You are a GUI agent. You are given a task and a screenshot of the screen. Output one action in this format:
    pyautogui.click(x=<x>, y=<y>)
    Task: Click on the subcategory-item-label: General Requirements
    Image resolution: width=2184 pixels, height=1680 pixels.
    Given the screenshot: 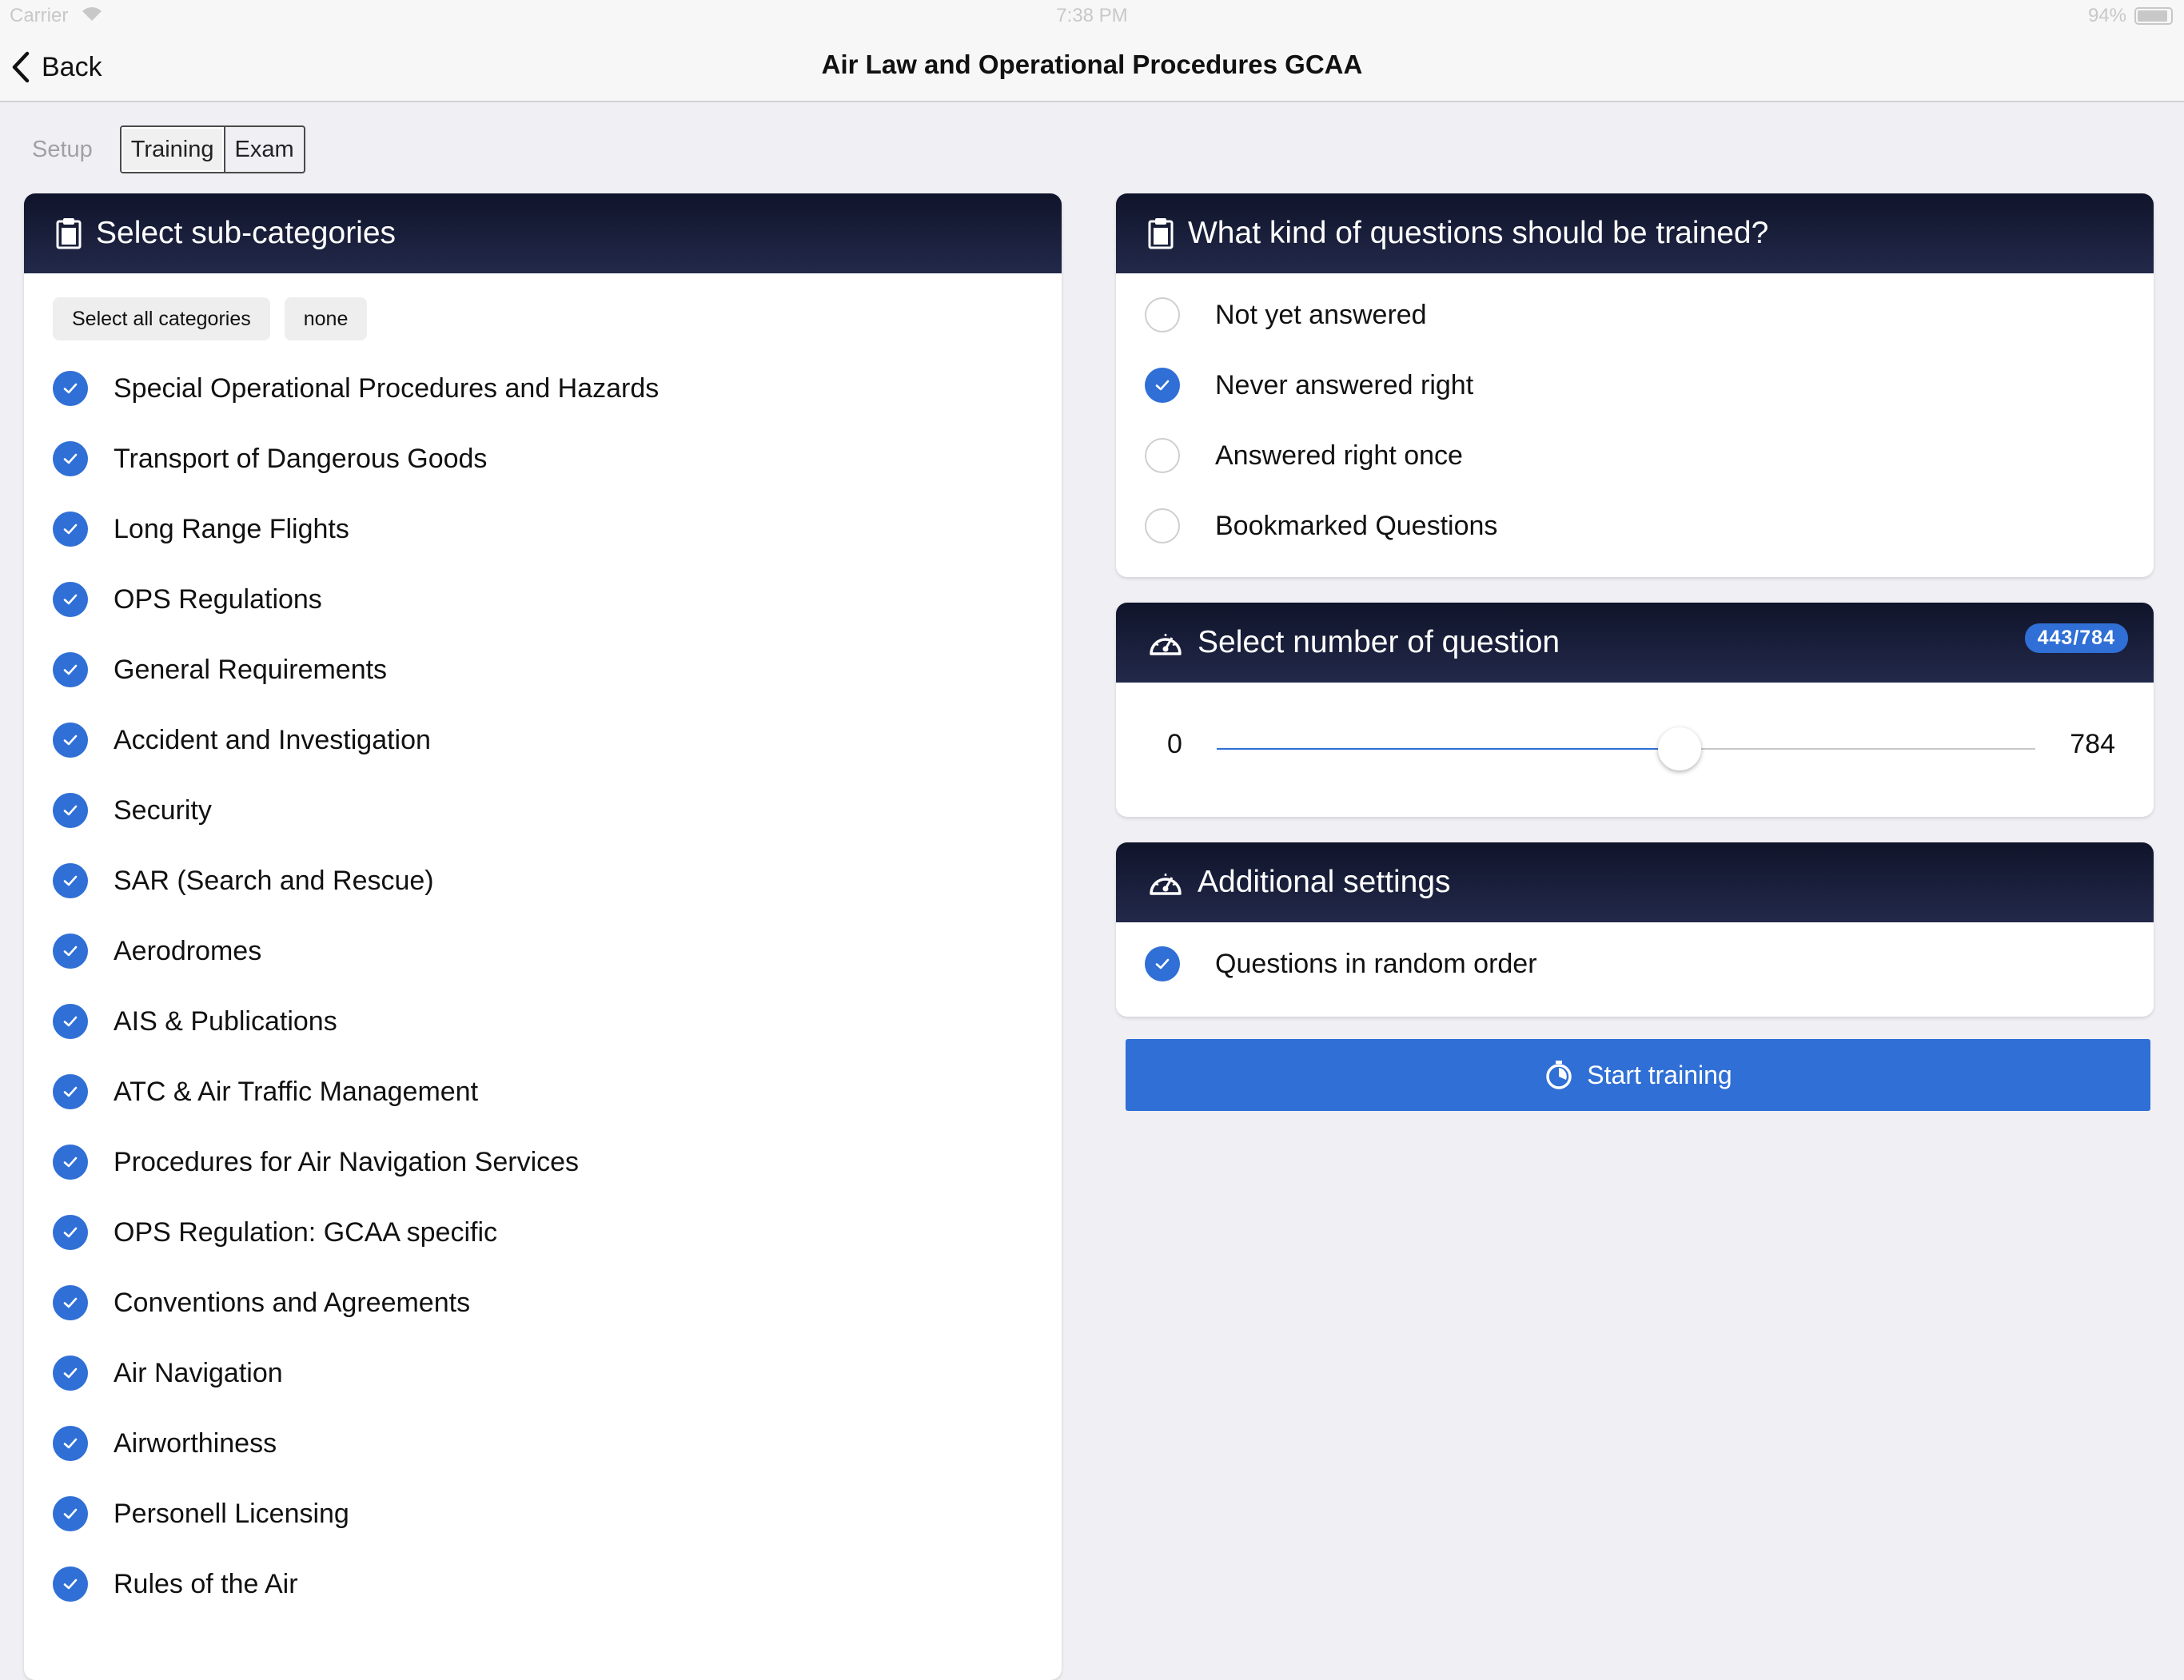 What is the action you would take?
    pyautogui.click(x=251, y=669)
    